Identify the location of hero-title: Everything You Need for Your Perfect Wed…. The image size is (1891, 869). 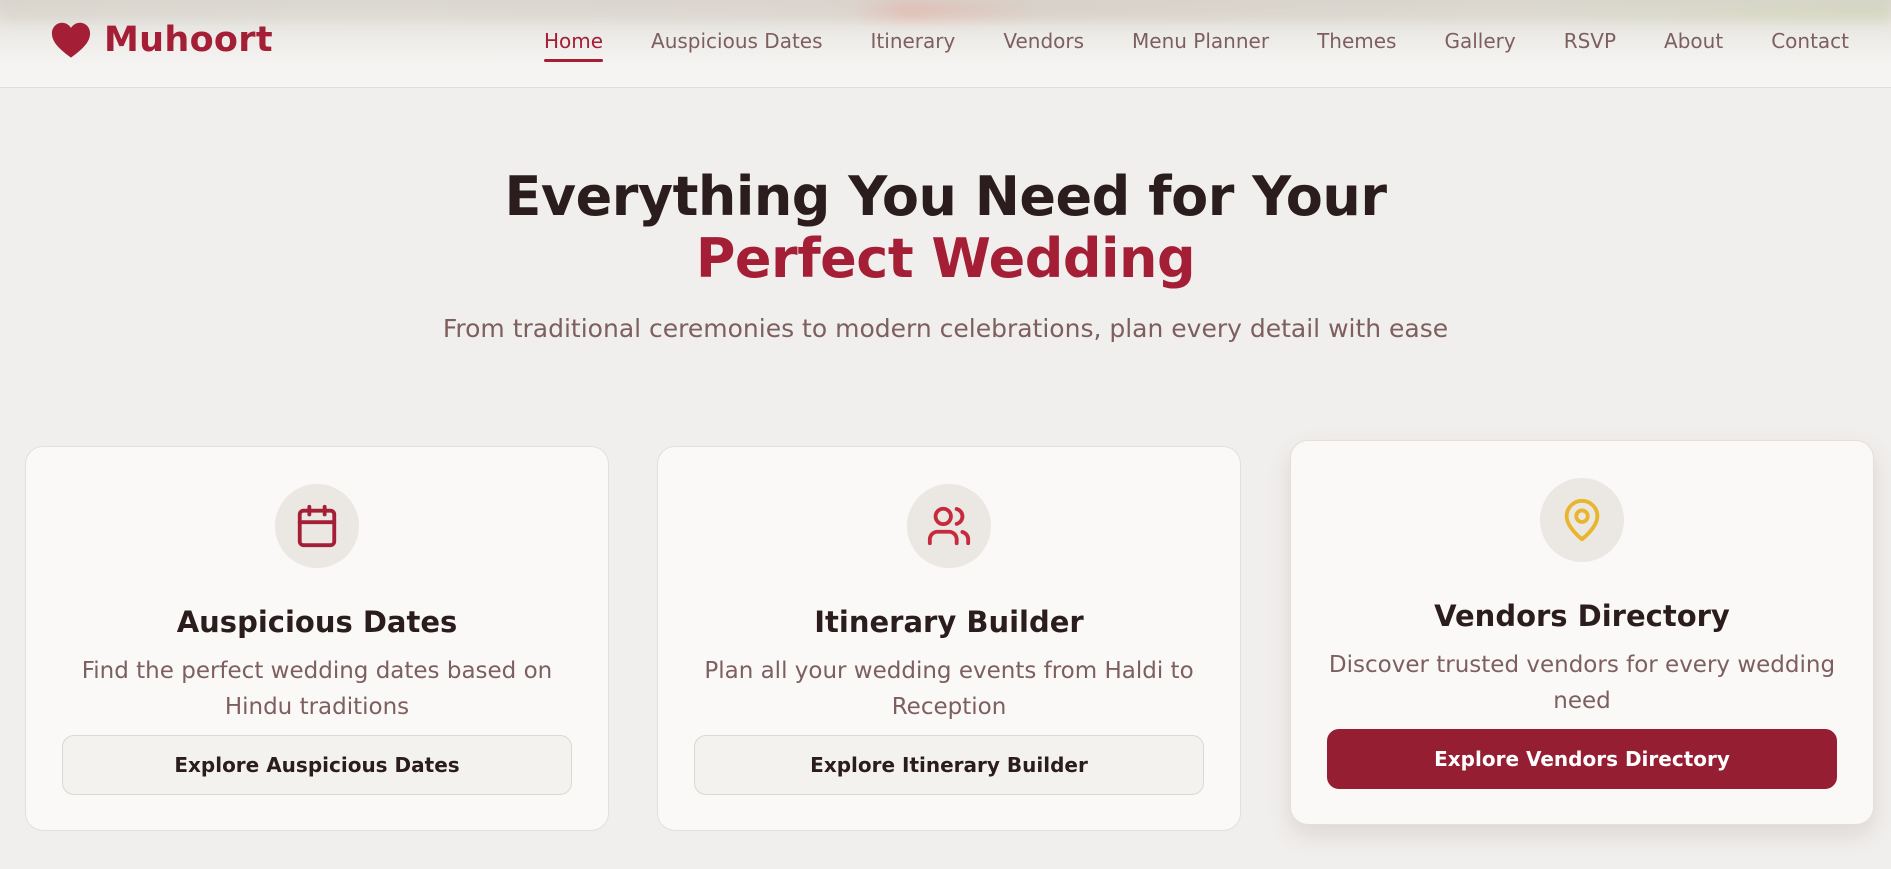
(945, 228).